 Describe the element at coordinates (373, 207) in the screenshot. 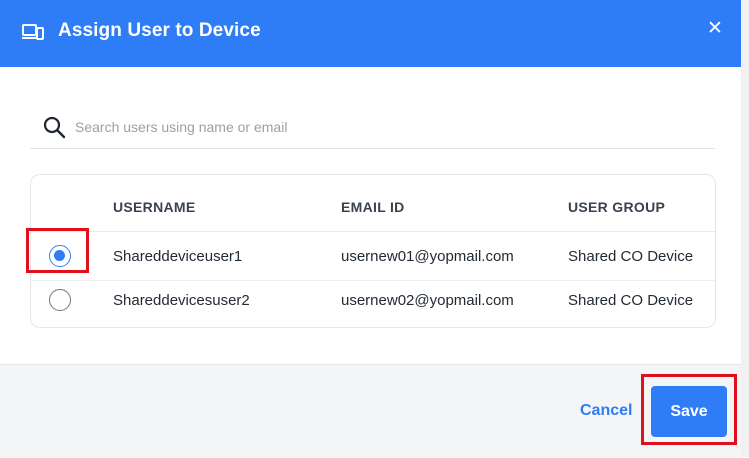

I see `column-header-email: EMAIL ID` at that location.